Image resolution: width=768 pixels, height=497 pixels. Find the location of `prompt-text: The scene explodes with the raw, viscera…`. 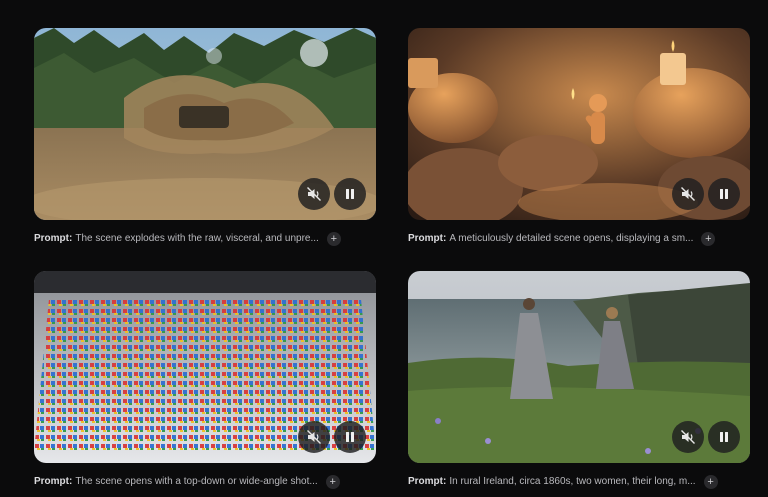

prompt-text: The scene explodes with the raw, viscera… is located at coordinates (197, 238).